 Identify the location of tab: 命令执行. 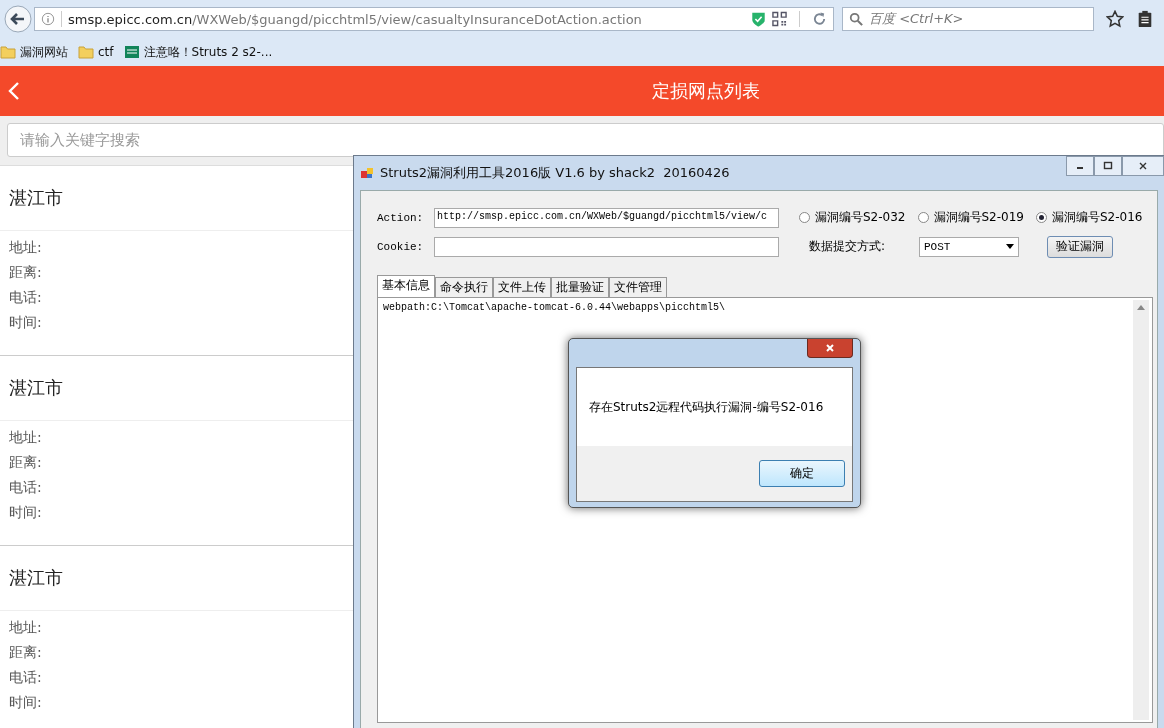
(464, 287).